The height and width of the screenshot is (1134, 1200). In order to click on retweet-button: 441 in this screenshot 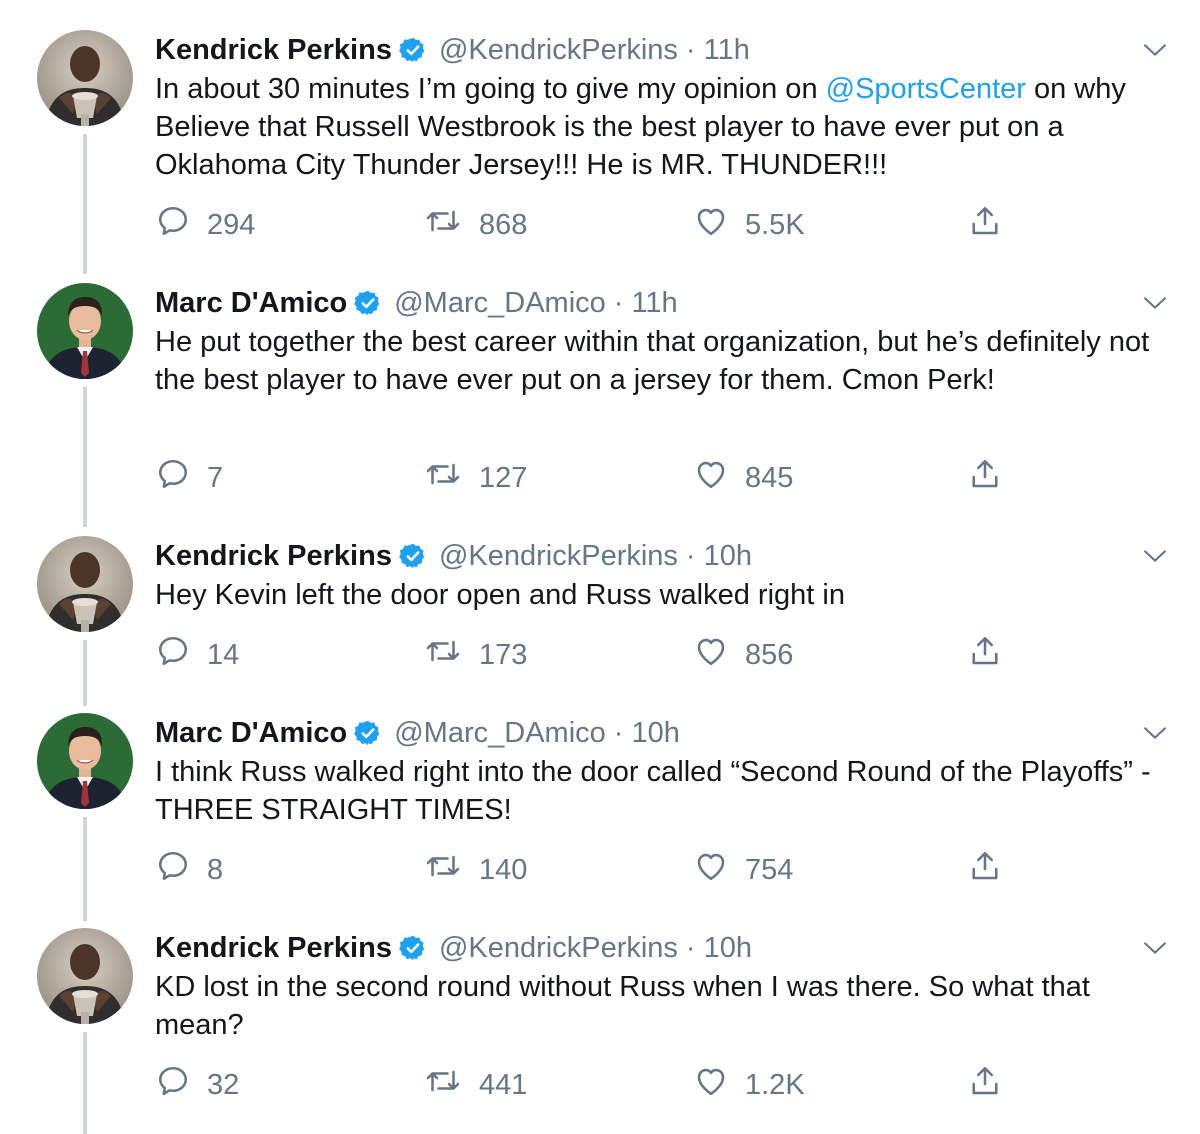, I will do `click(475, 1085)`.